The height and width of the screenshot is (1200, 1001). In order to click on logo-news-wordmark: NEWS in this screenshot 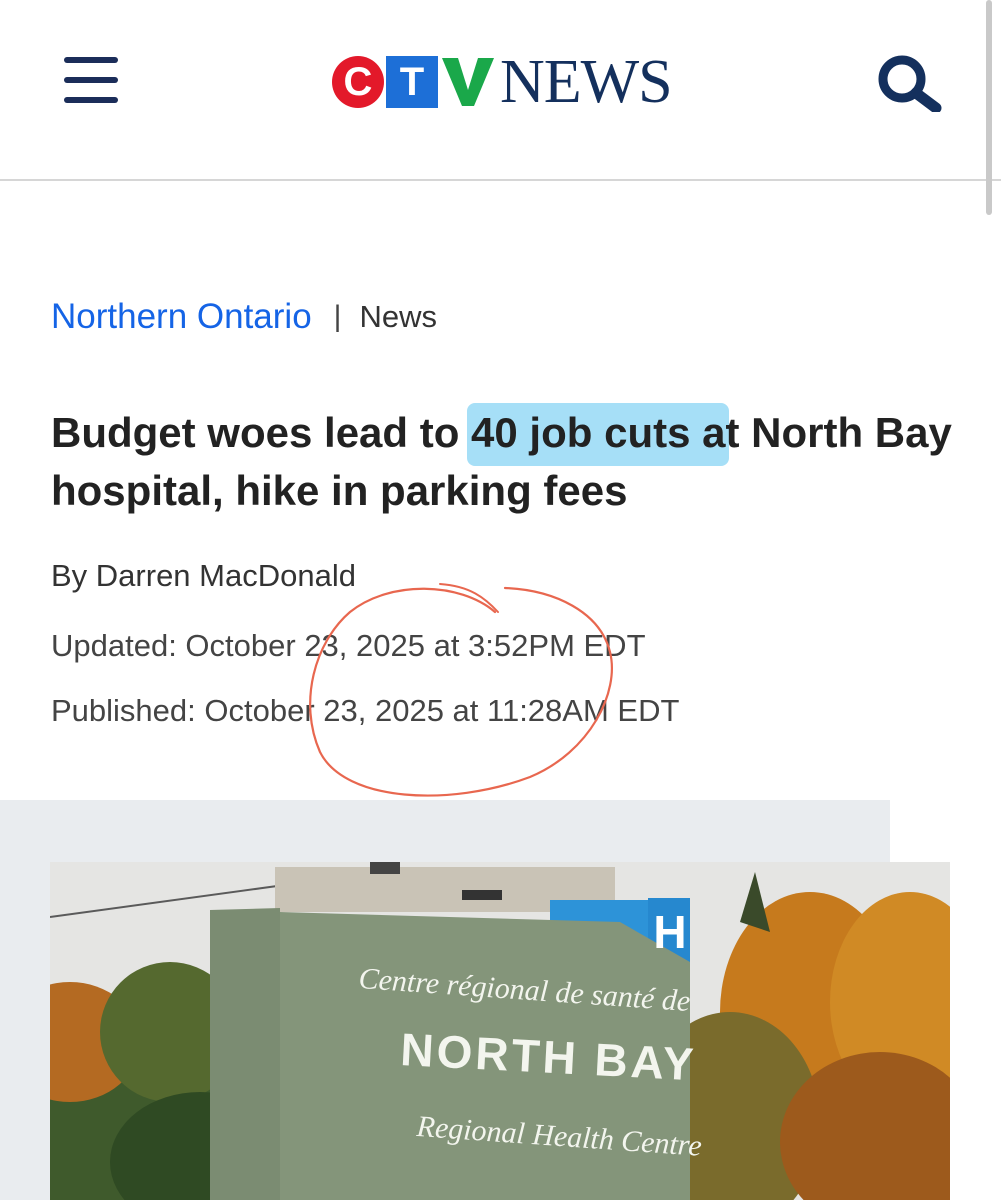, I will do `click(586, 82)`.